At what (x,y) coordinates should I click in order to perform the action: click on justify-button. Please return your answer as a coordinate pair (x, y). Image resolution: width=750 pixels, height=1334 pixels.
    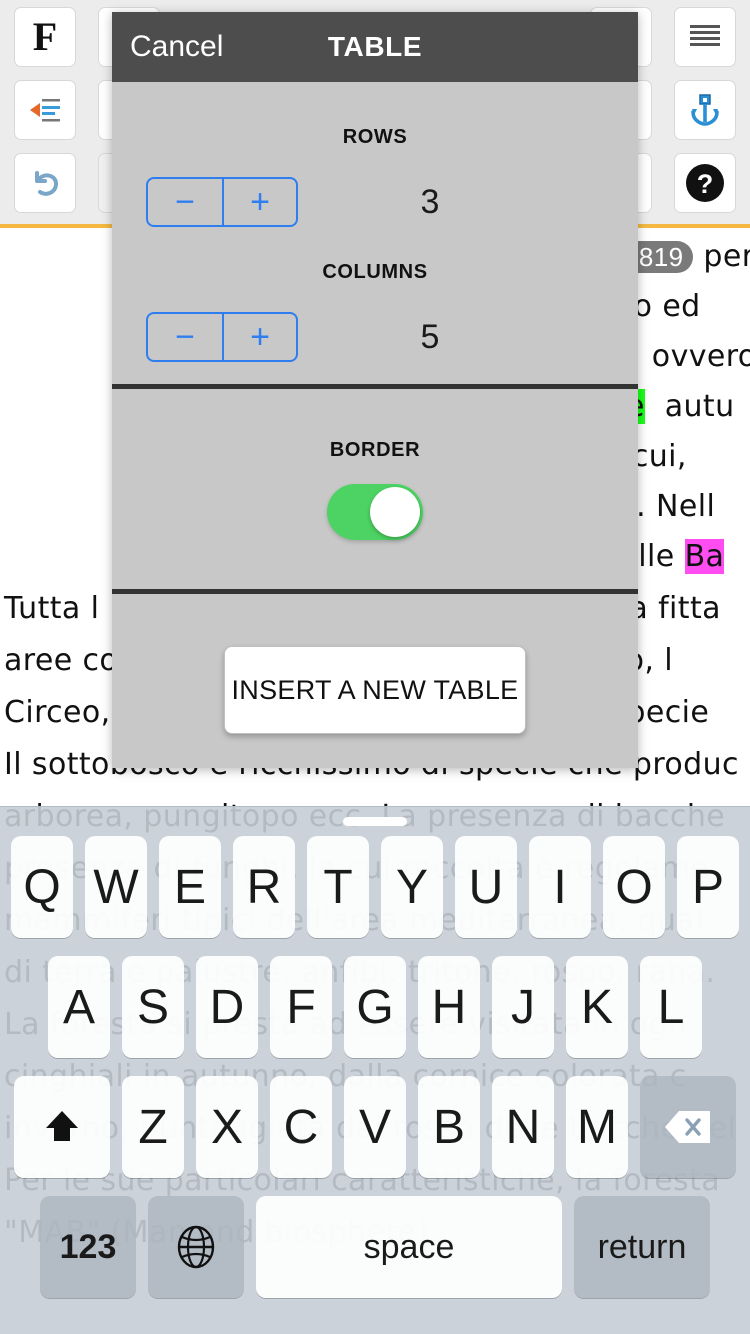
    Looking at the image, I should click on (705, 36).